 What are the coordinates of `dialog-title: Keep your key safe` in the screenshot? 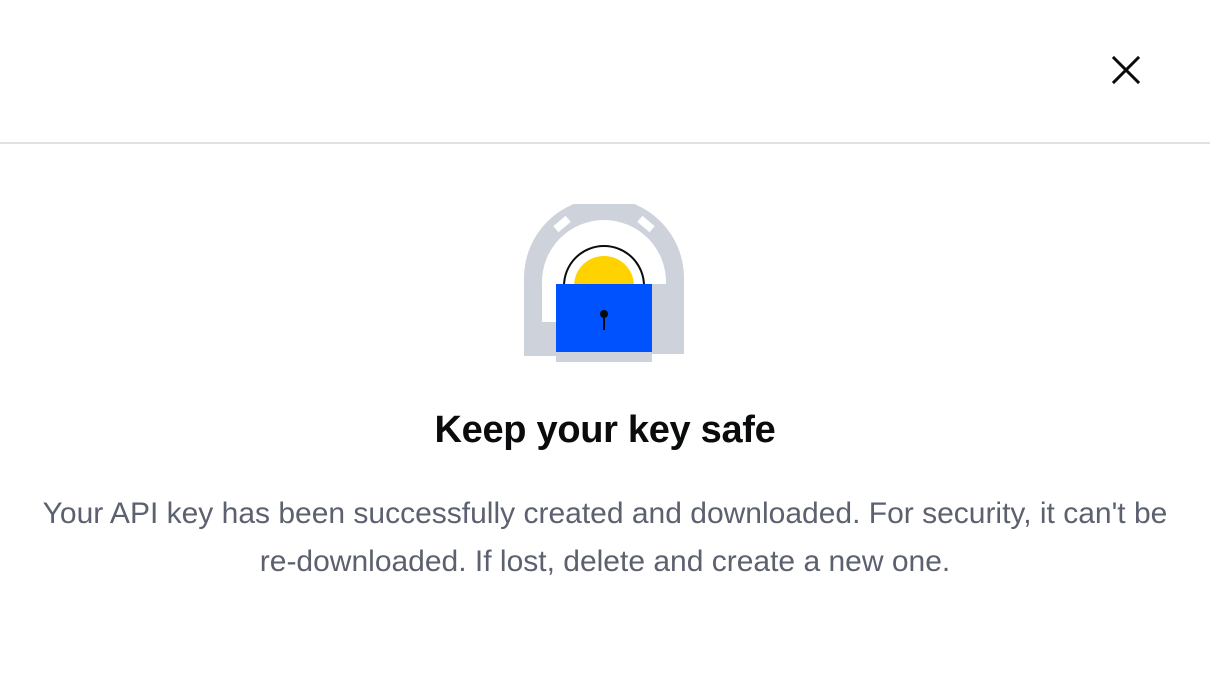 It's located at (605, 430).